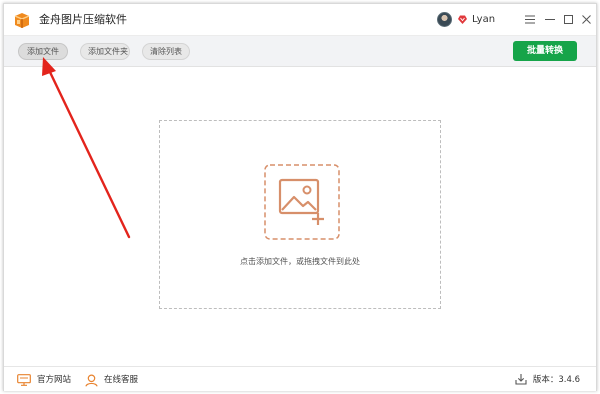 This screenshot has height=394, width=600. What do you see at coordinates (54, 380) in the screenshot?
I see `official-website-label: 官方网站` at bounding box center [54, 380].